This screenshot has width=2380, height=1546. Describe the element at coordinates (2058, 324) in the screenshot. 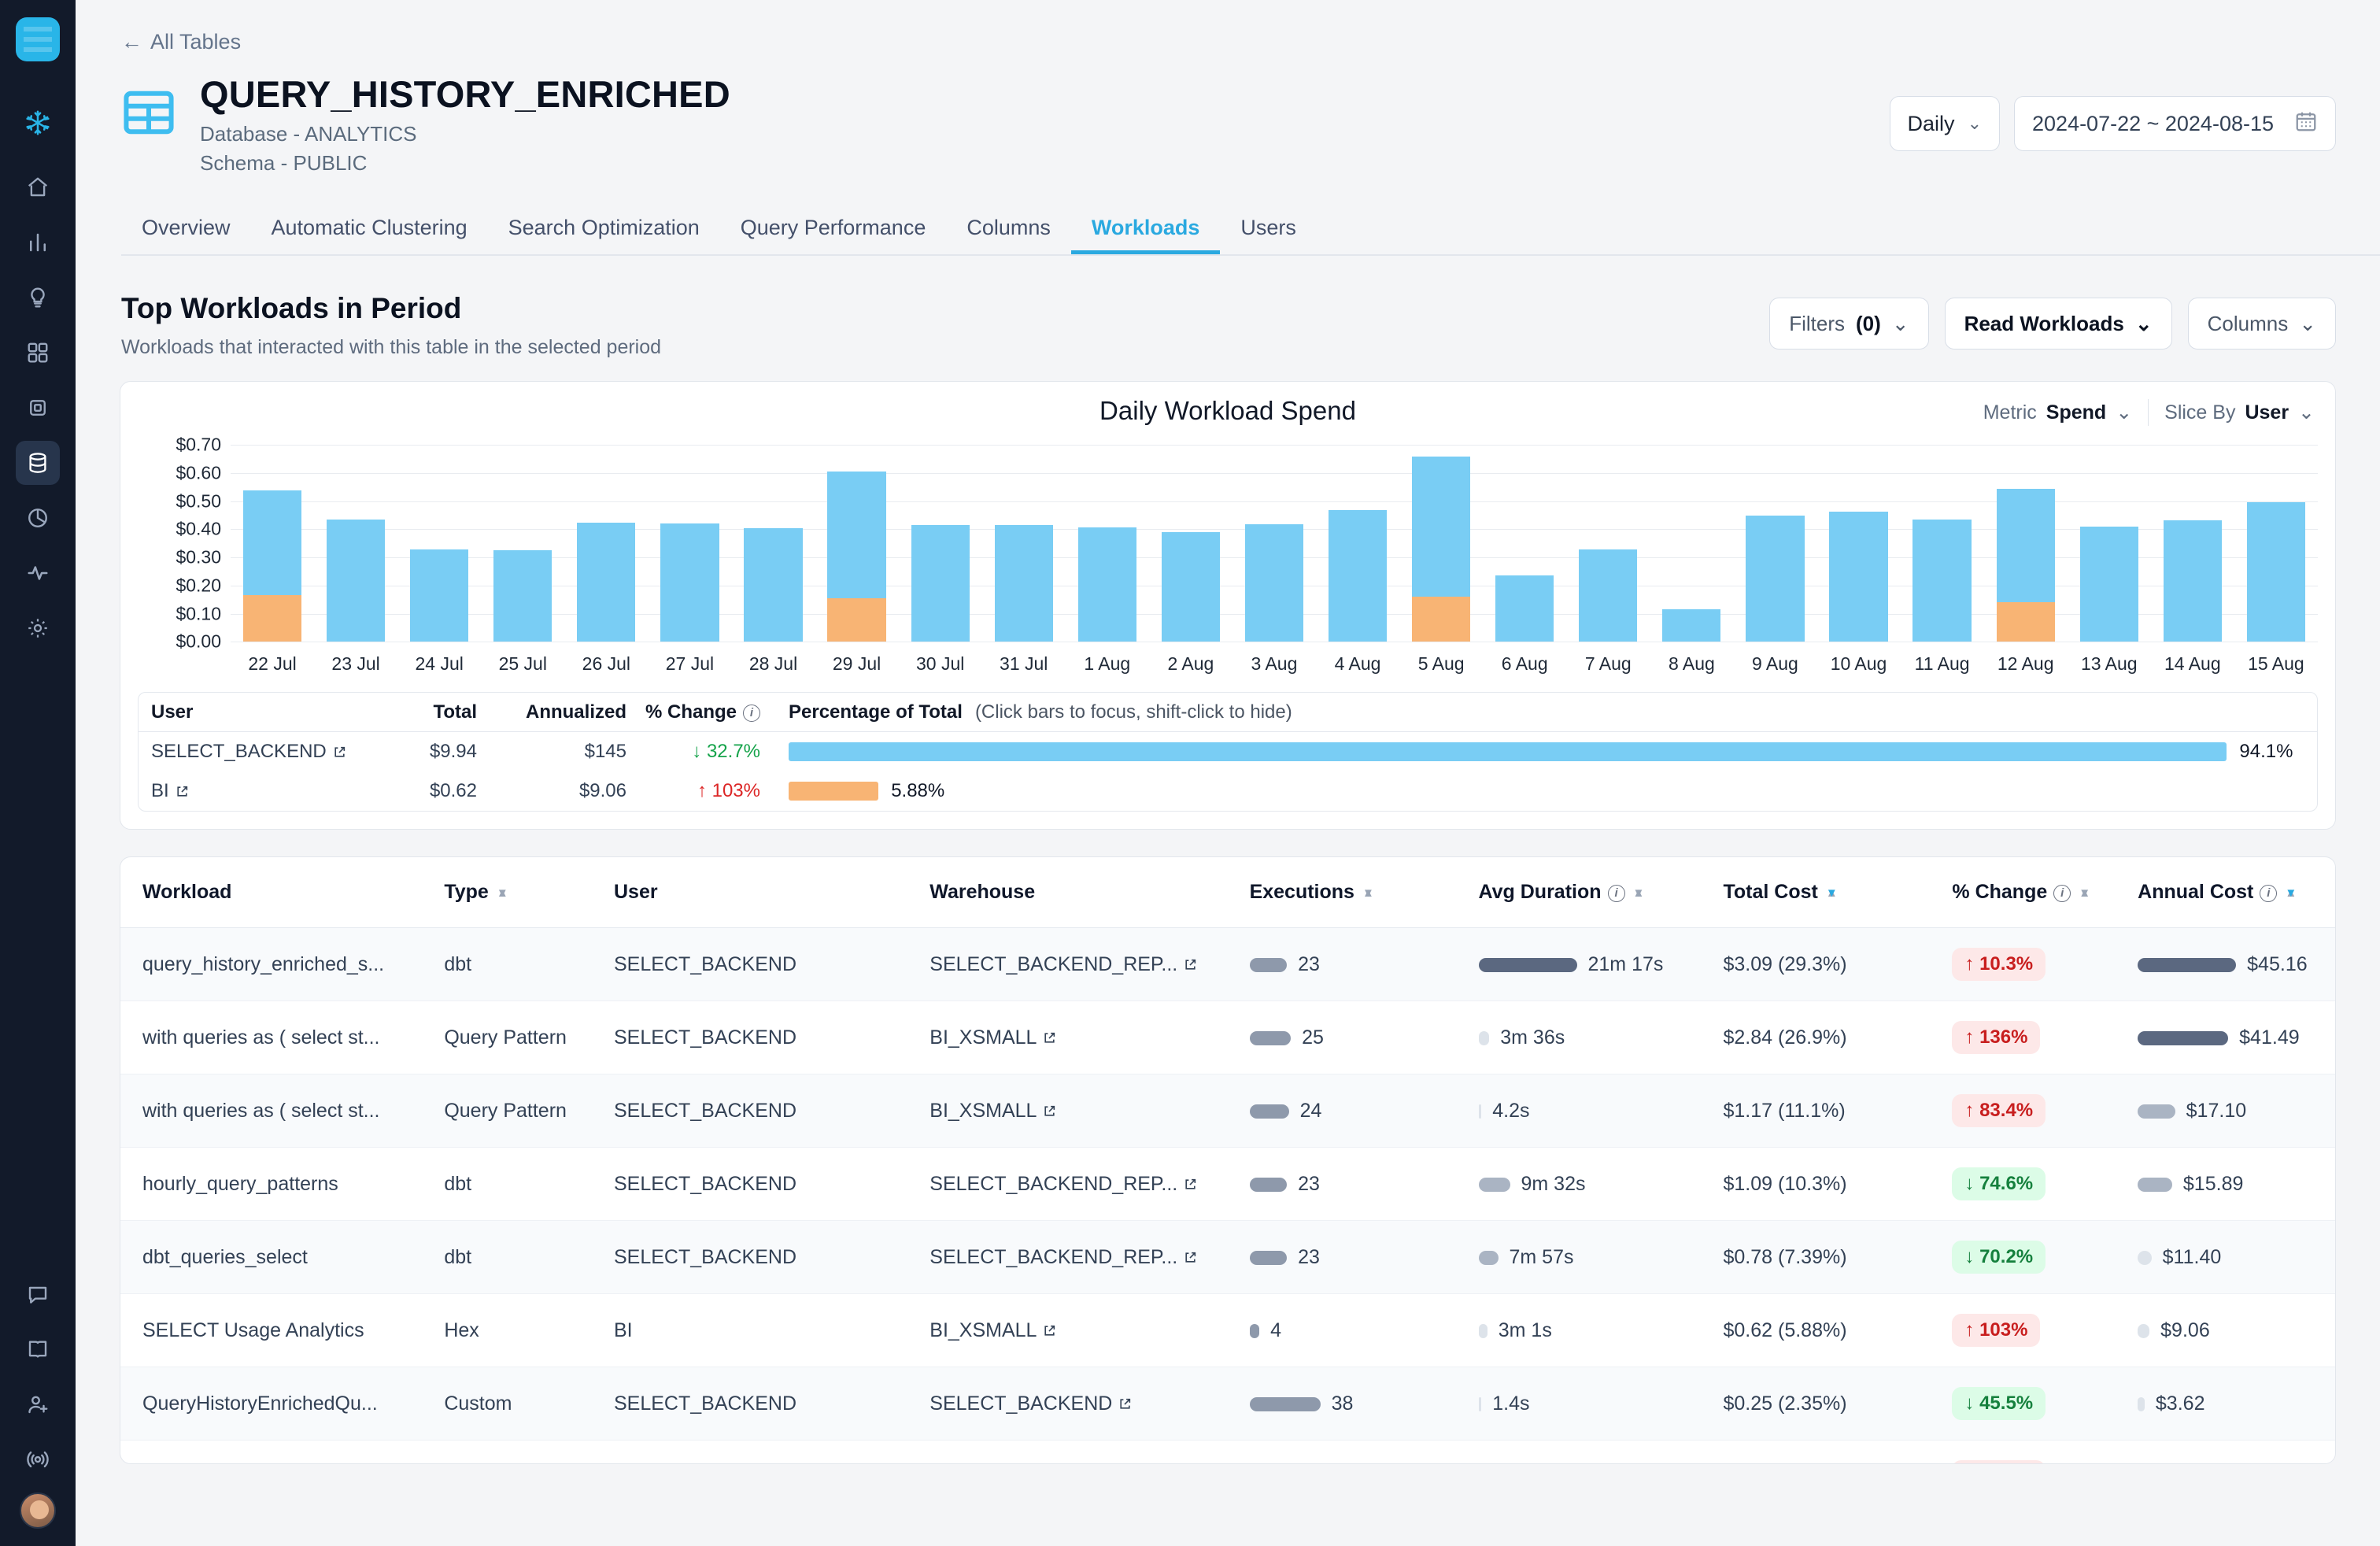

I see `workload-type-select: Read Workloads ⌄` at that location.